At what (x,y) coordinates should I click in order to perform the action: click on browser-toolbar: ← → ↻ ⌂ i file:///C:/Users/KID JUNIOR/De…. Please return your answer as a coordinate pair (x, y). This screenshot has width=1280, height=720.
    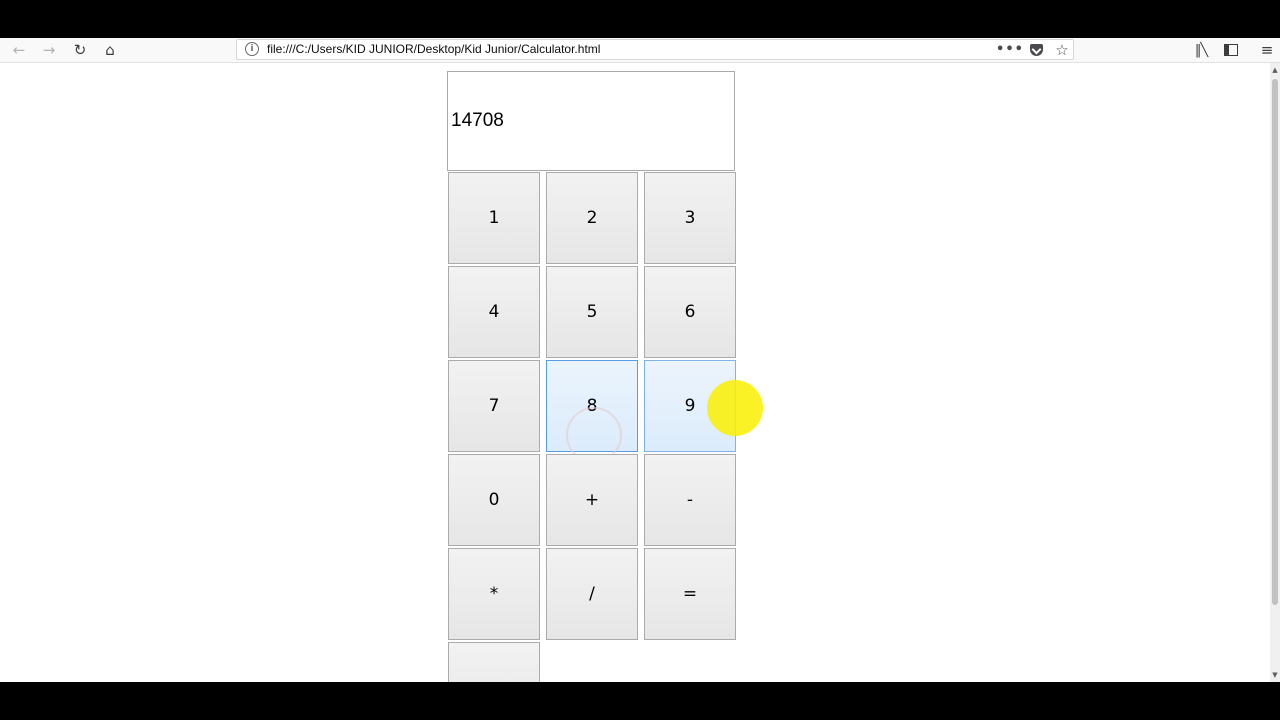
    Looking at the image, I should click on (640, 50).